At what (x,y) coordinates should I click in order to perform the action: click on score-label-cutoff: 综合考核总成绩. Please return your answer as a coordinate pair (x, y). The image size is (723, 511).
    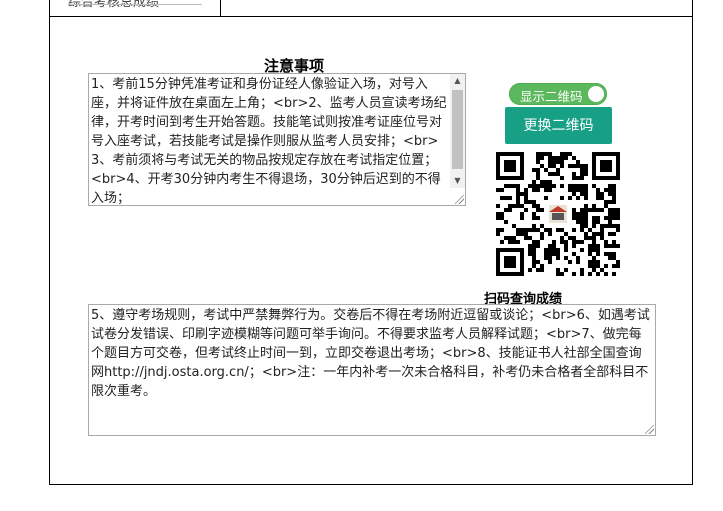
    Looking at the image, I should click on (114, 5).